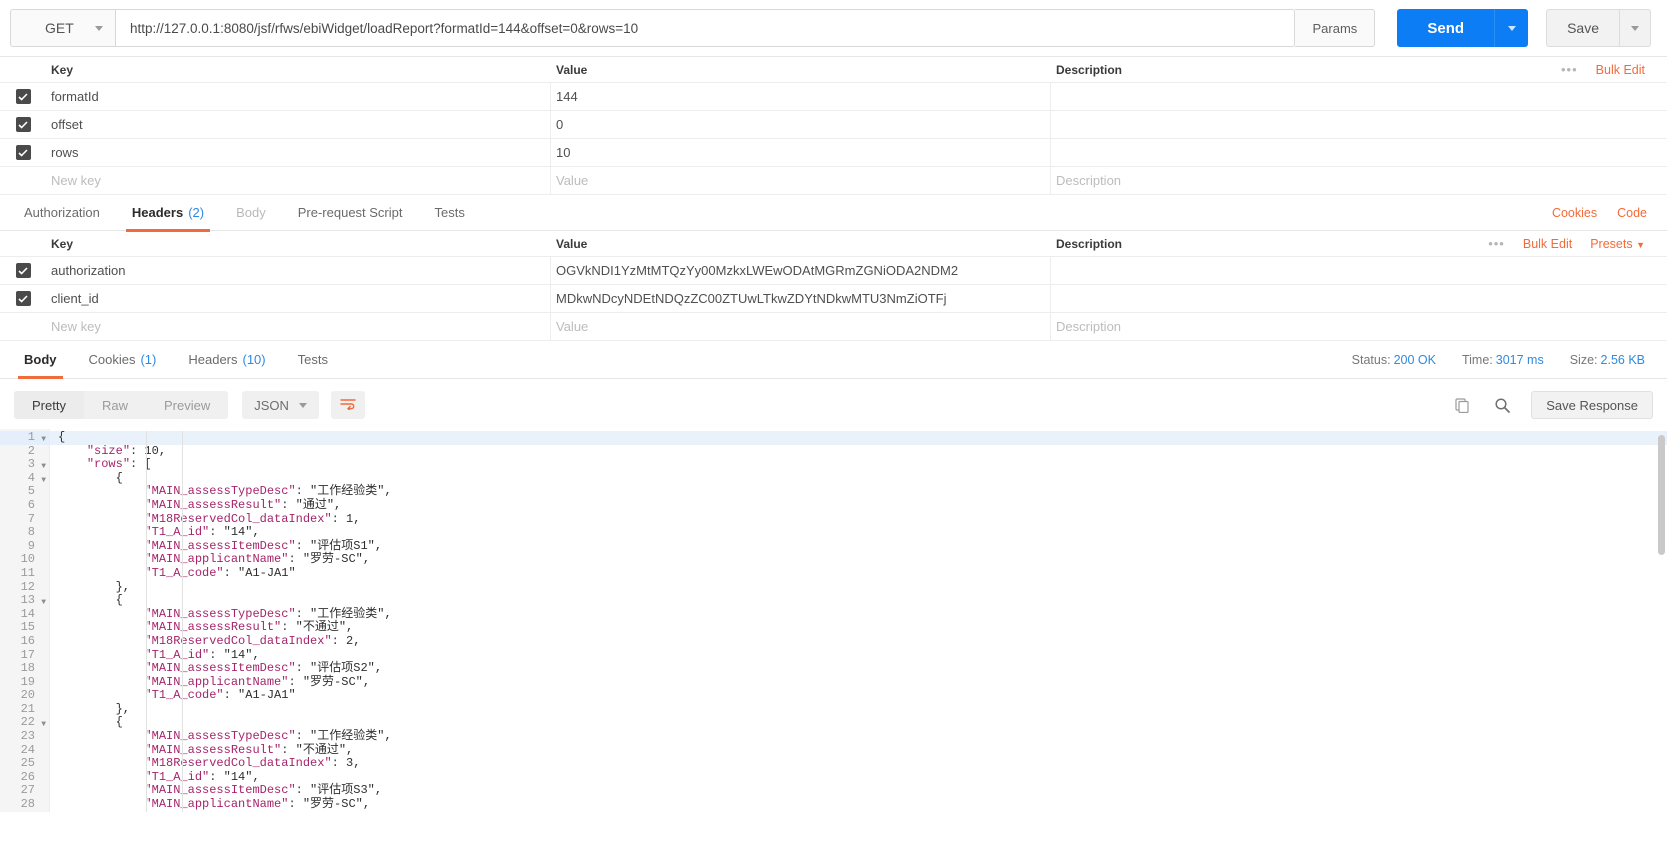  I want to click on params-col-value: Value, so click(572, 69).